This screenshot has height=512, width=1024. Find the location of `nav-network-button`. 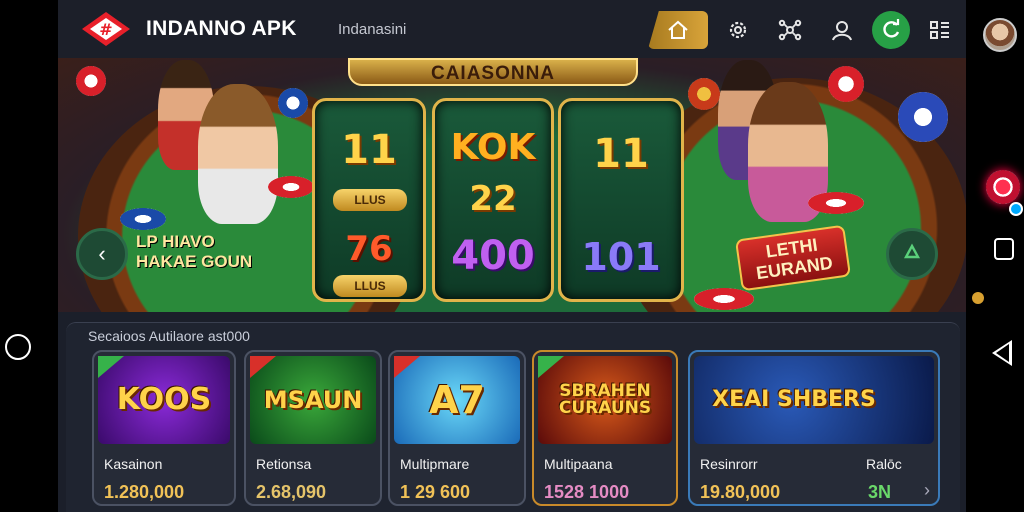

nav-network-button is located at coordinates (790, 30).